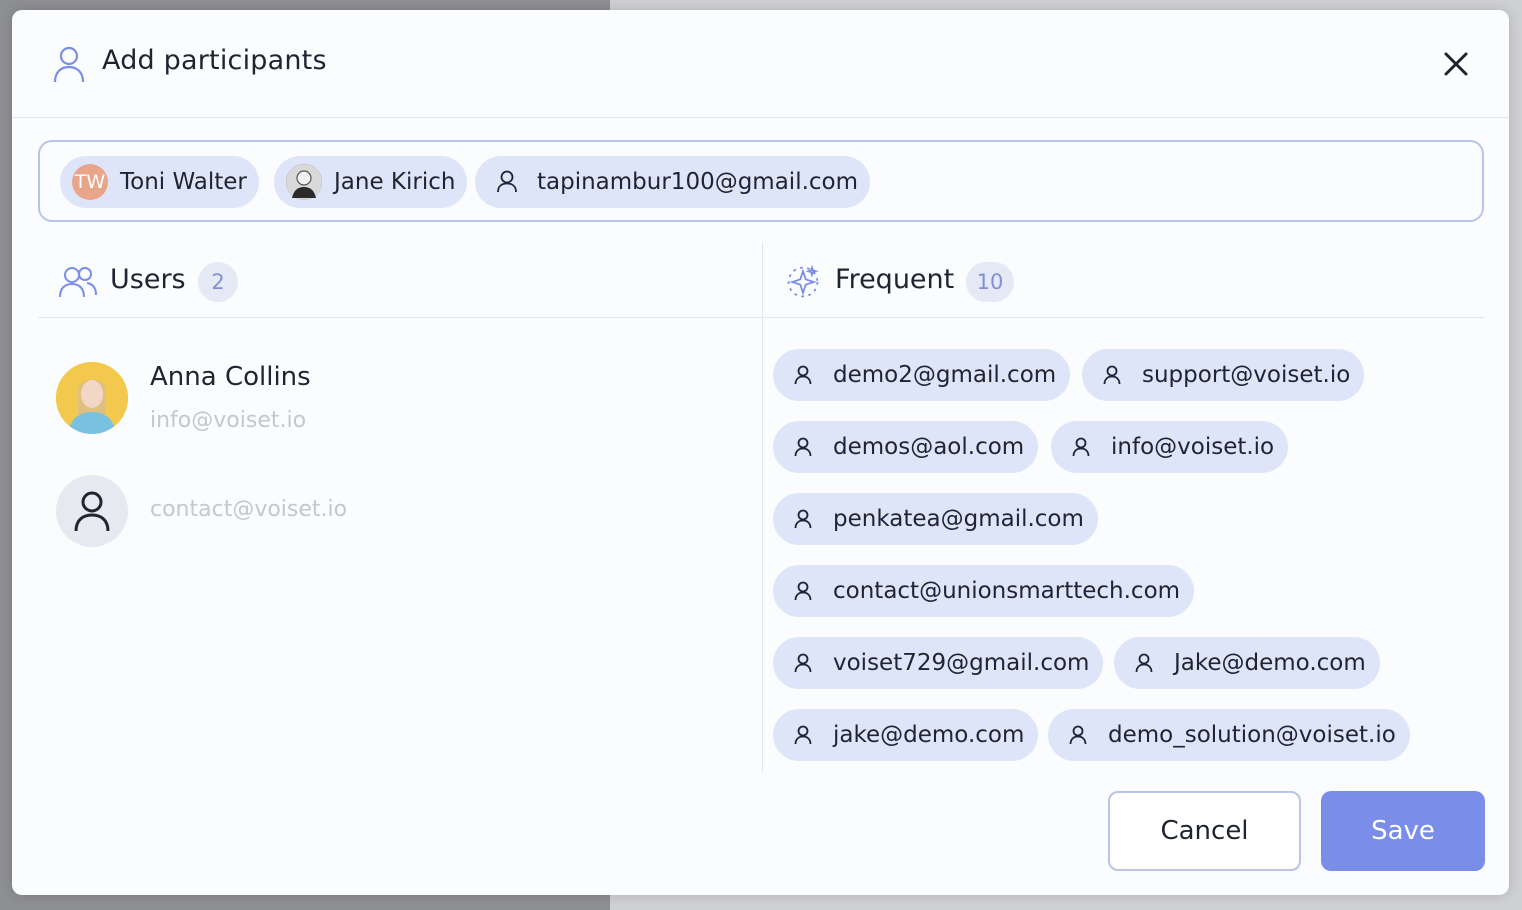 The width and height of the screenshot is (1522, 910). Describe the element at coordinates (1124, 282) in the screenshot. I see `frequent-section-header: Frequent 10` at that location.